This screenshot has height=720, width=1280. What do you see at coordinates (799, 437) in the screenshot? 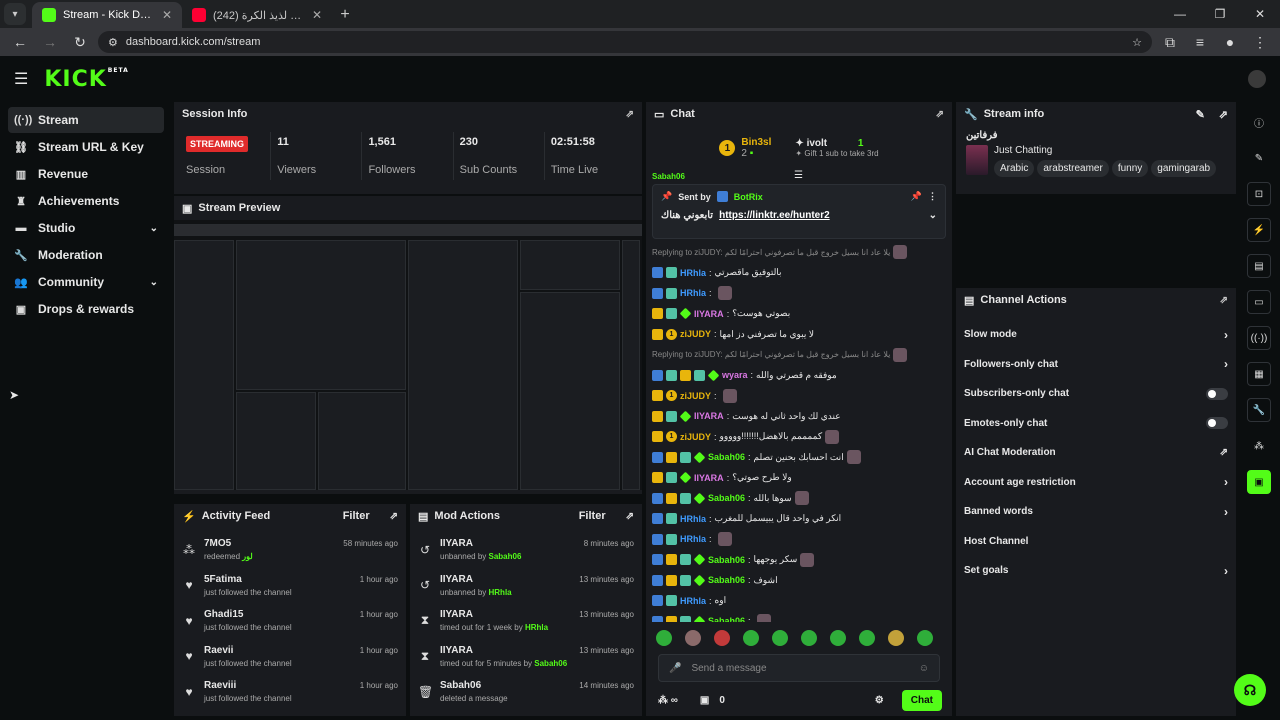
I see `chat-message: 1 ziJUDY: كممممم بالاهضل!!!!!!!ووووو` at bounding box center [799, 437].